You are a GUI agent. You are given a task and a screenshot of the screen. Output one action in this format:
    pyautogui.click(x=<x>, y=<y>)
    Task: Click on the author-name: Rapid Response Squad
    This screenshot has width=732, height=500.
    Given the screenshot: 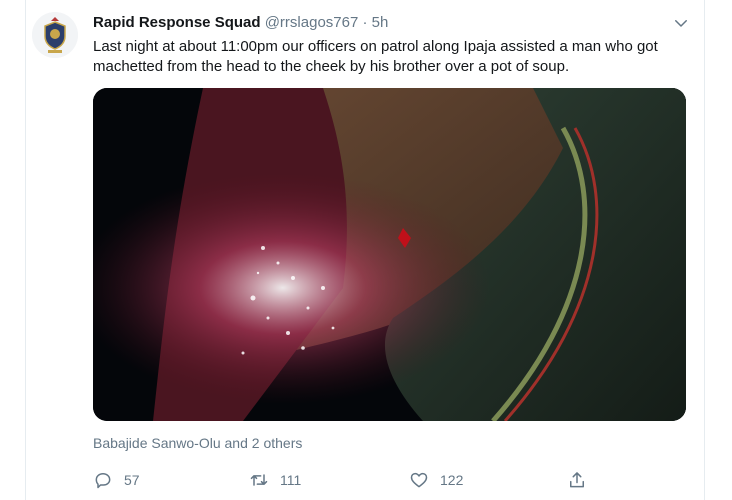 What is the action you would take?
    pyautogui.click(x=177, y=22)
    